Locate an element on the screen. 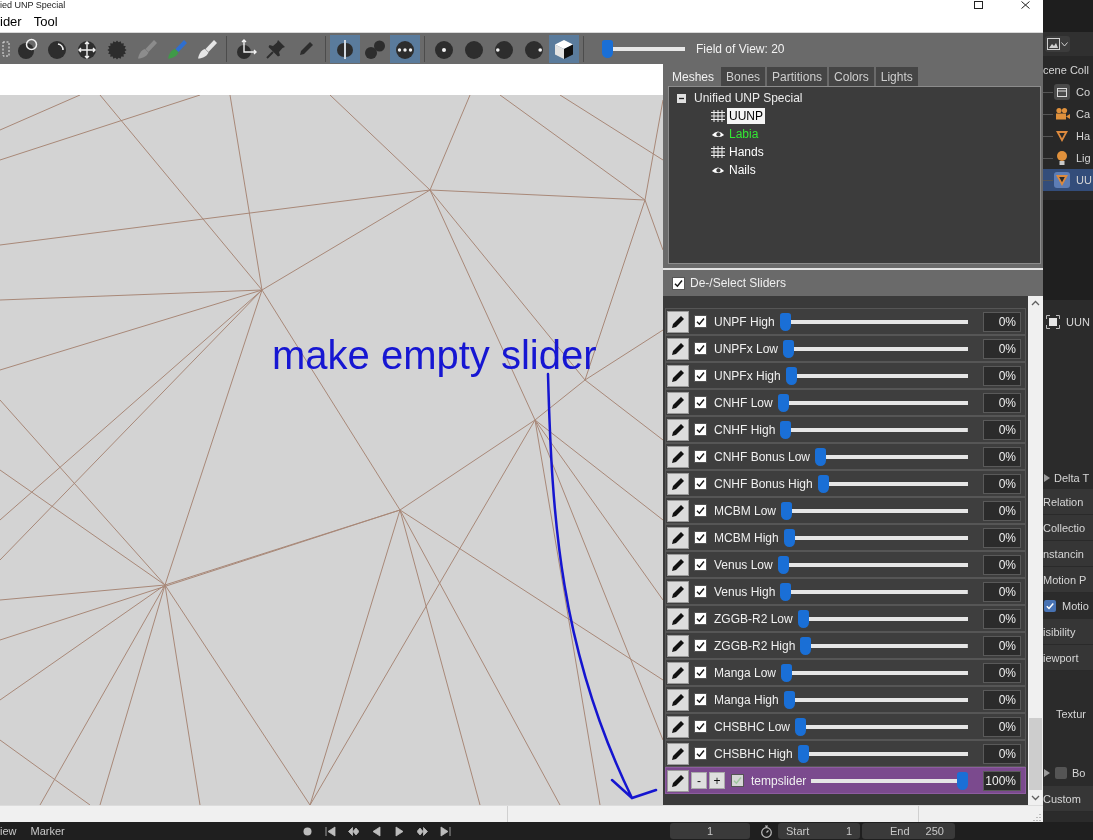  slider-row: CNHF Low 0% is located at coordinates (845, 402).